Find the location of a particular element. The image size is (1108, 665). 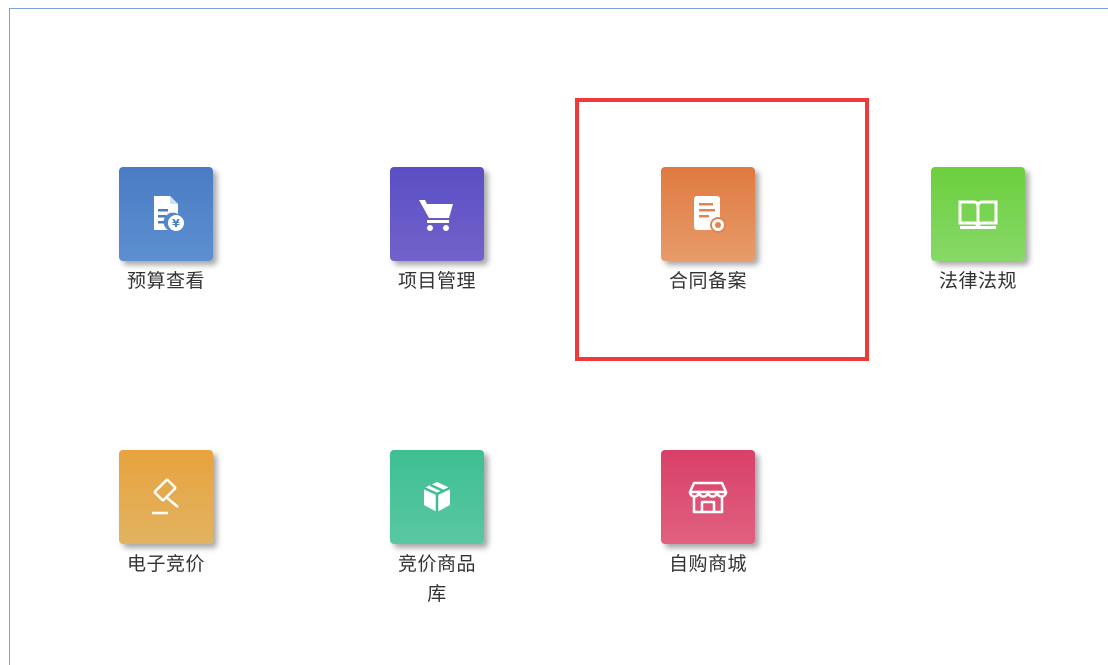

open-book-icon is located at coordinates (978, 214).